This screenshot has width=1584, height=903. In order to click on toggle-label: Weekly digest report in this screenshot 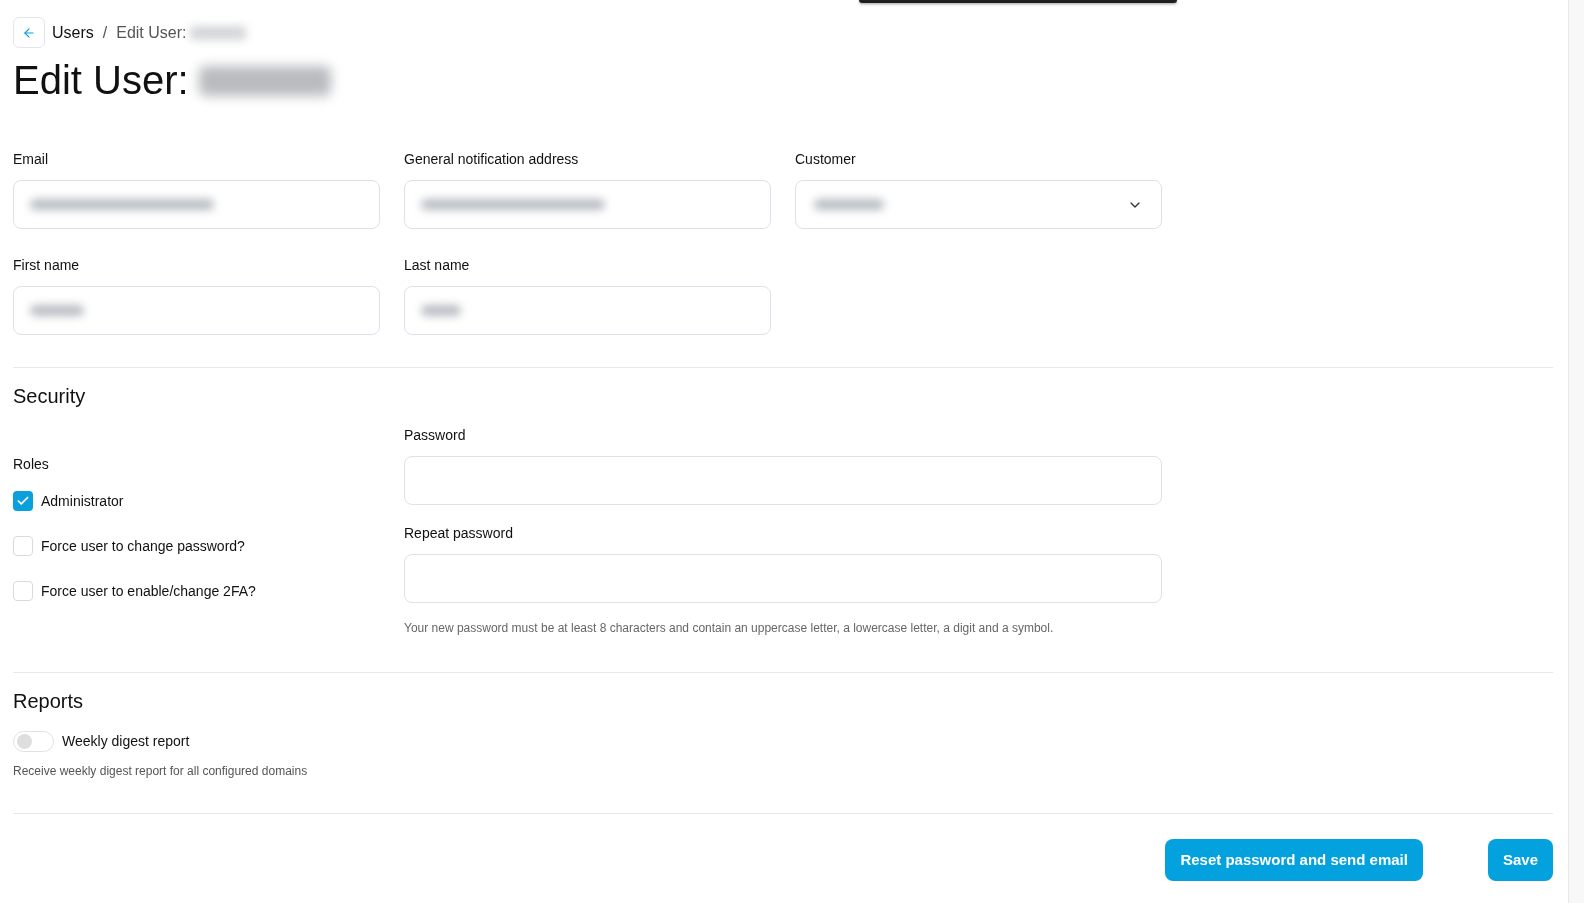, I will do `click(126, 741)`.